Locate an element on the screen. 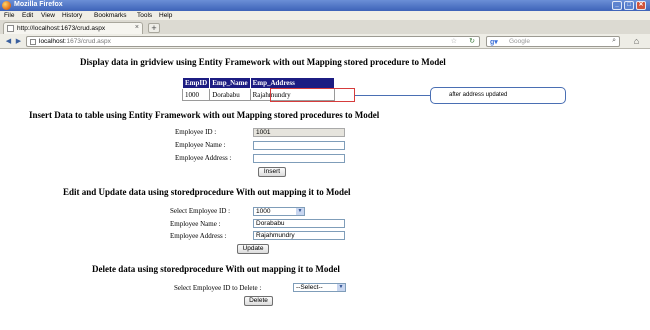 This screenshot has width=650, height=330. edit-select-label: Select Employee ID : is located at coordinates (200, 211).